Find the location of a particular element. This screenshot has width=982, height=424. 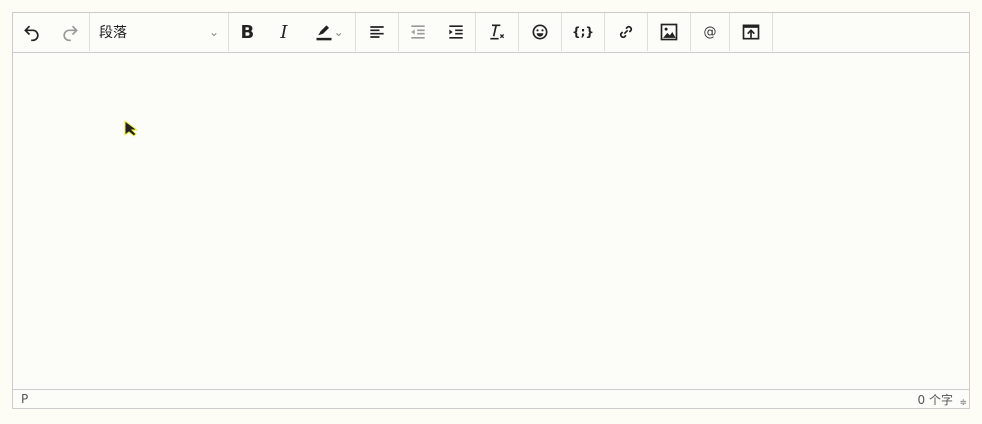

code-braces-icon: {;} is located at coordinates (583, 32).